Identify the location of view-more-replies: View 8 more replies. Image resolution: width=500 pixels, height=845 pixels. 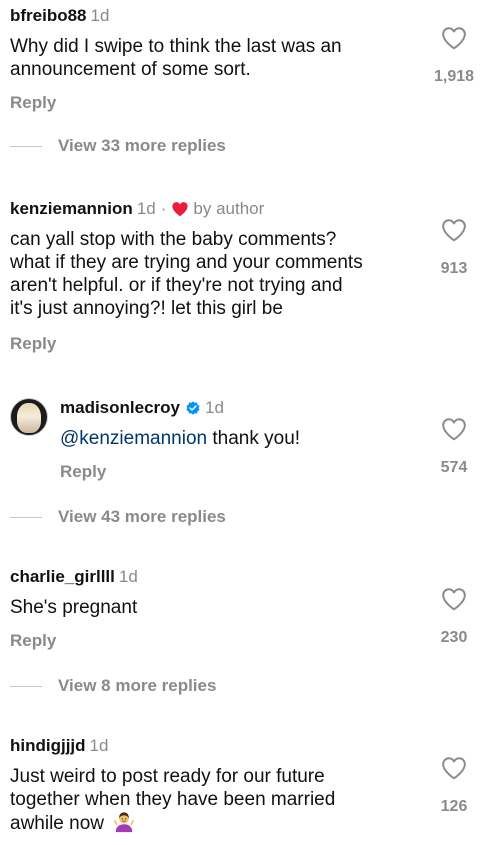
(113, 686).